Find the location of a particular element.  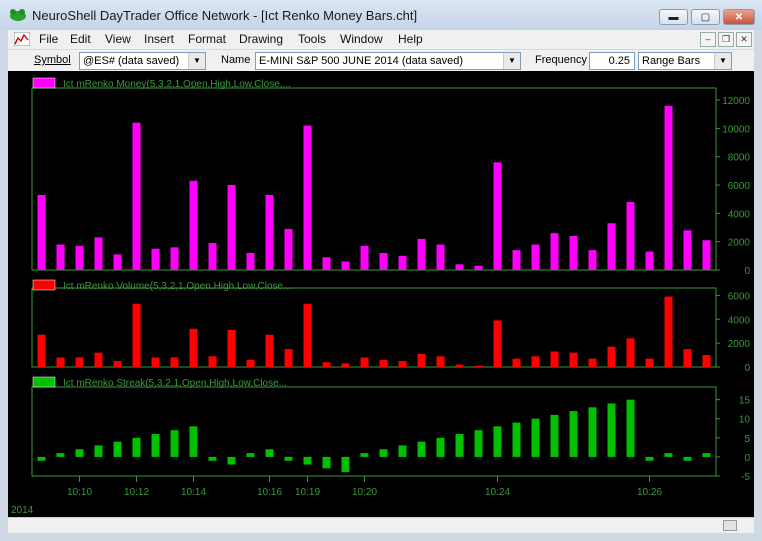

symbol-label: Symbol is located at coordinates (52, 60).